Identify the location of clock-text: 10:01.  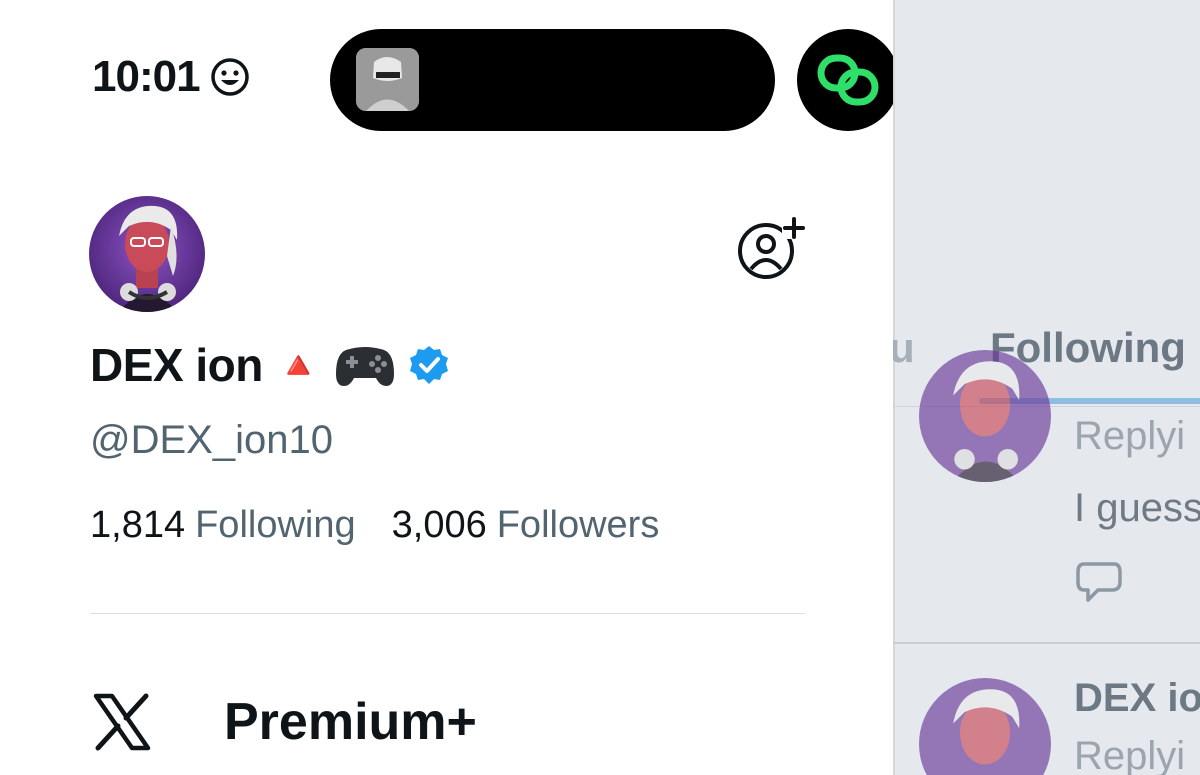
(146, 76).